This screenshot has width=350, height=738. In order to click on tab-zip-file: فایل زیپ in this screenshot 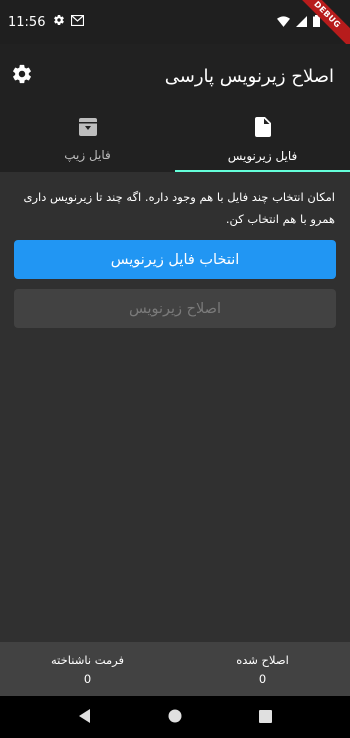, I will do `click(87, 140)`.